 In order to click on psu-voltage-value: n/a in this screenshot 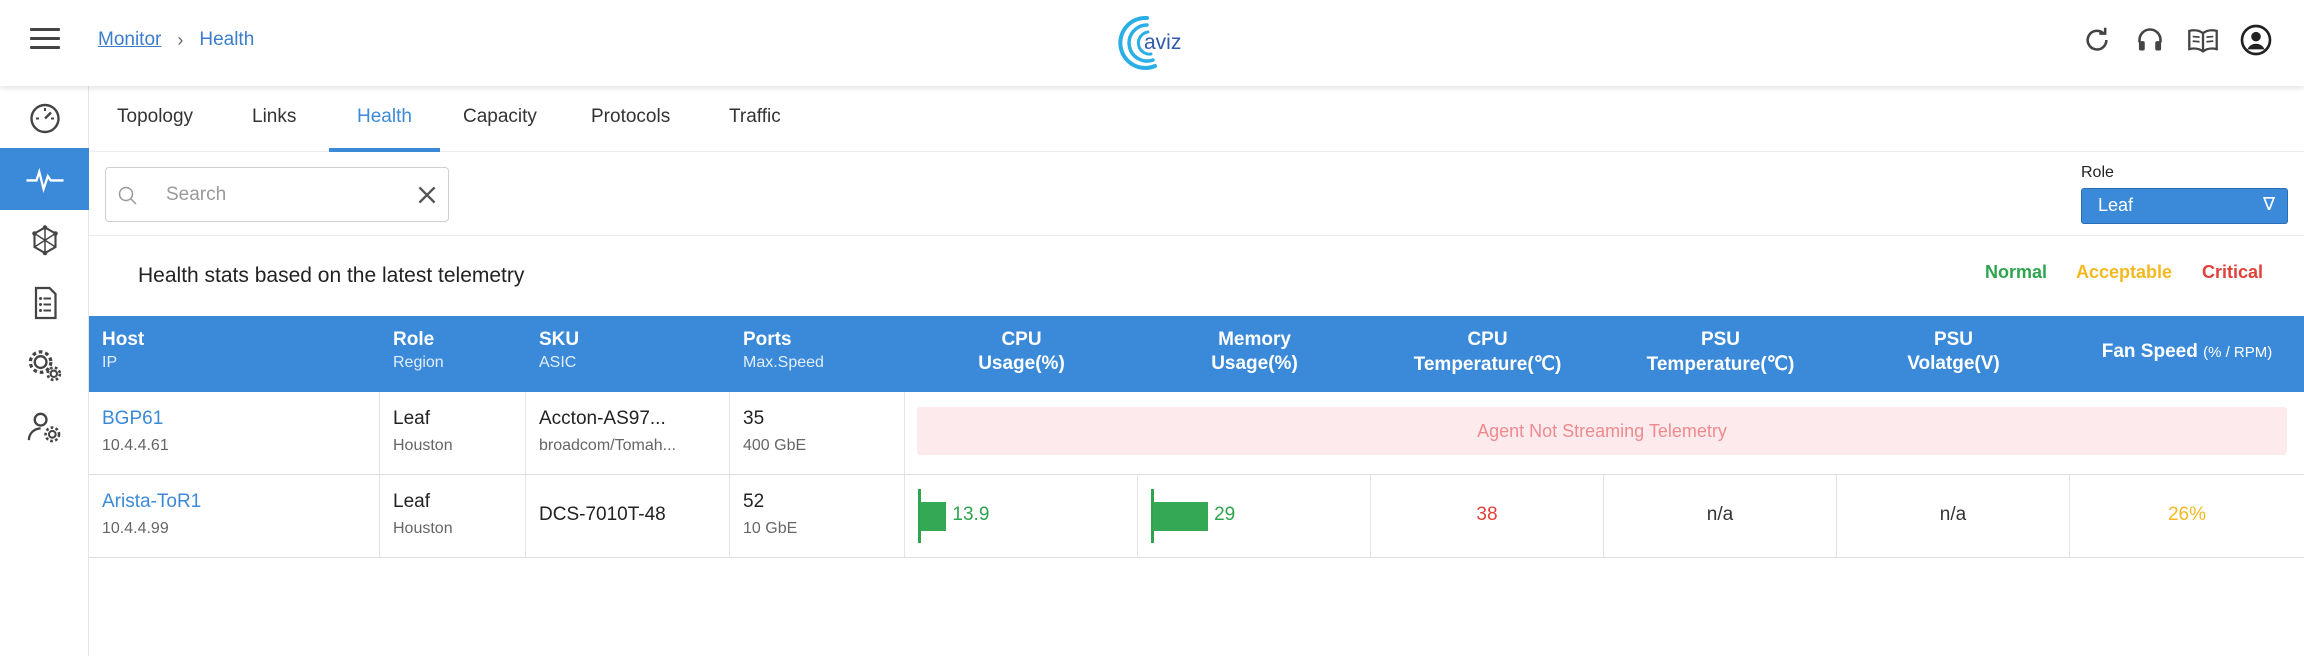, I will do `click(1953, 514)`.